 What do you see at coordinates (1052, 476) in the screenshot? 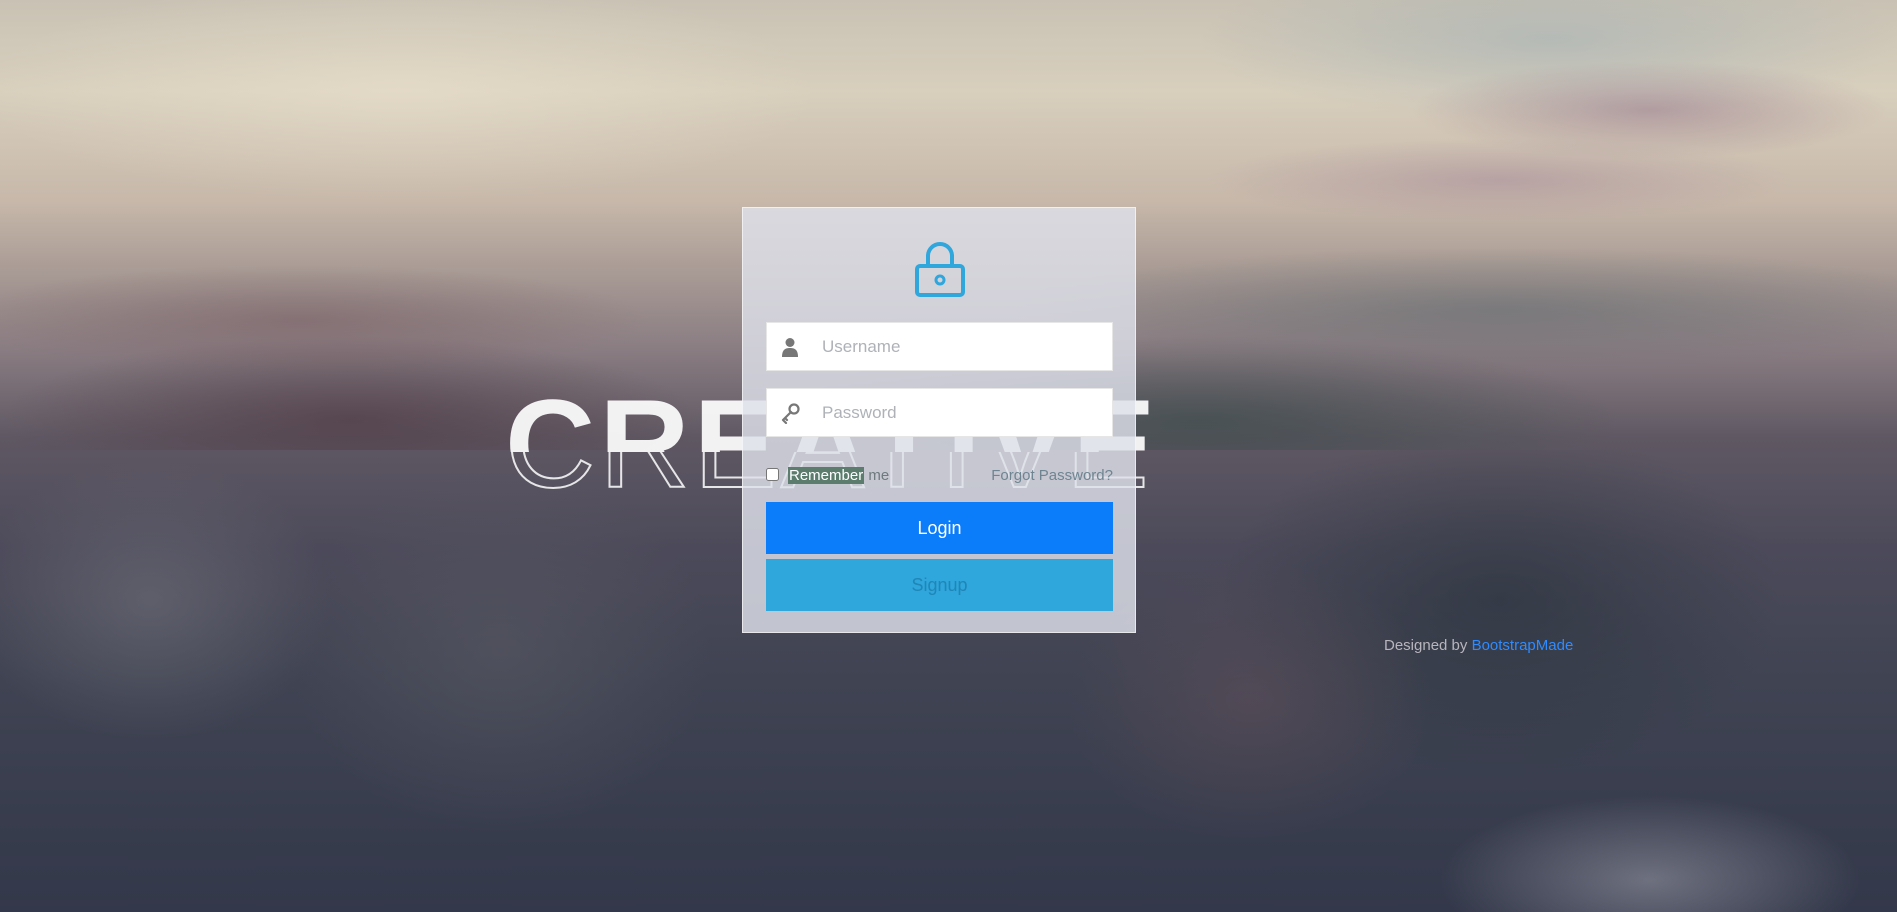
I see `forgot-password-link: Forgot Password?` at bounding box center [1052, 476].